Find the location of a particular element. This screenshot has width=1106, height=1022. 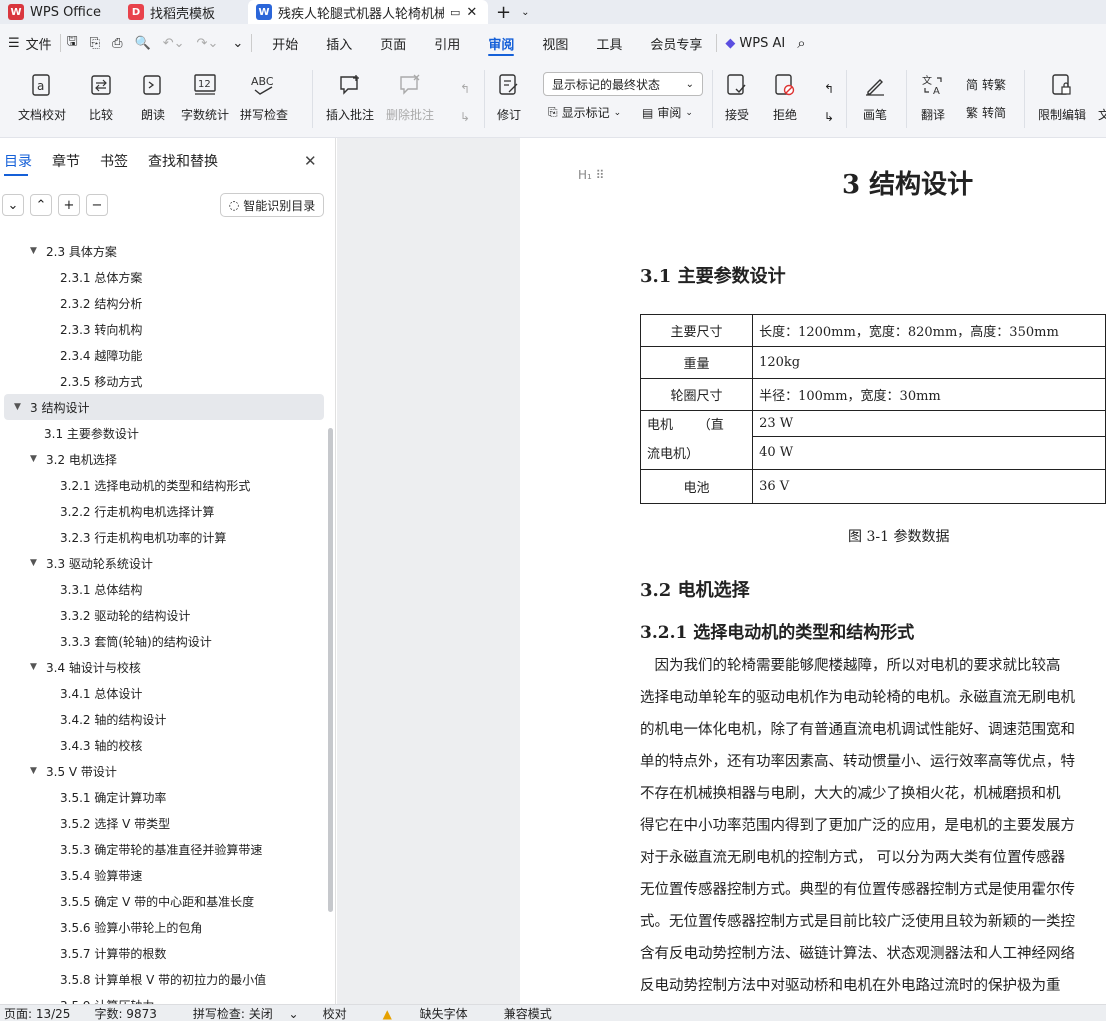

tab-bookmarks: 书签 is located at coordinates (114, 161).